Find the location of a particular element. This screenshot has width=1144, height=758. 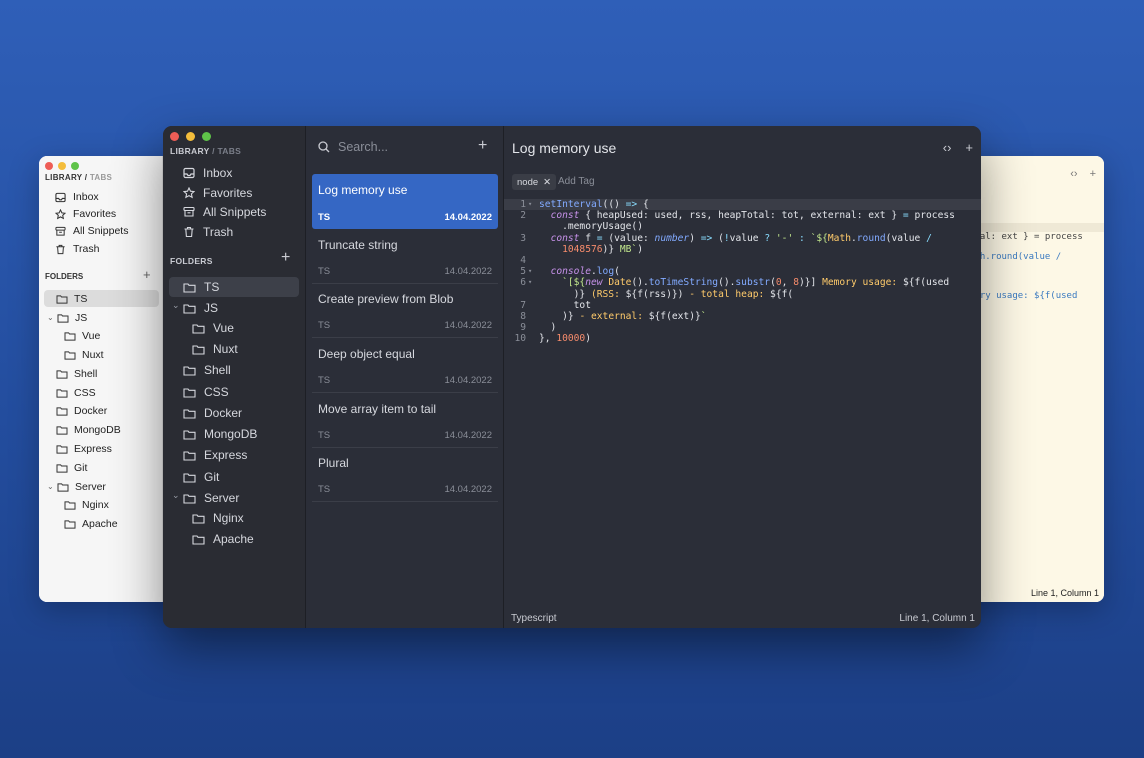

back-nav-inbox: Inbox is located at coordinates (77, 197).